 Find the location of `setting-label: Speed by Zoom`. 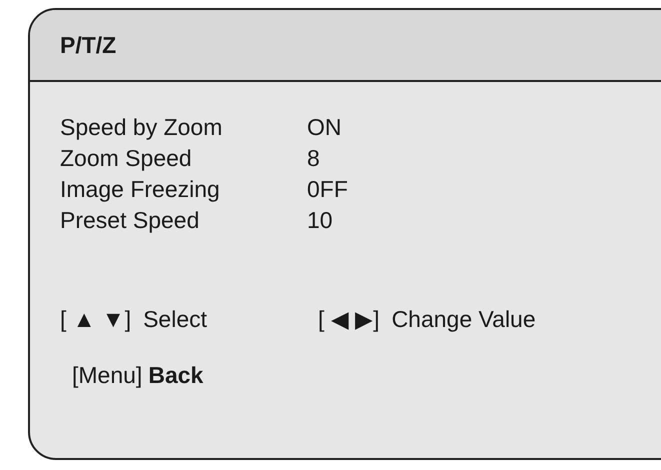

setting-label: Speed by Zoom is located at coordinates (141, 127).